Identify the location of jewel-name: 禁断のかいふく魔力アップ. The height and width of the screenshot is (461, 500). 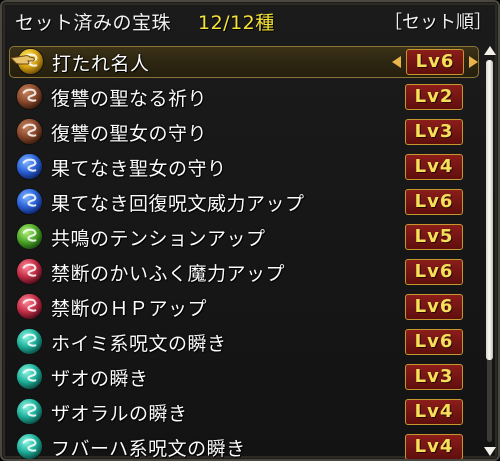
(168, 274).